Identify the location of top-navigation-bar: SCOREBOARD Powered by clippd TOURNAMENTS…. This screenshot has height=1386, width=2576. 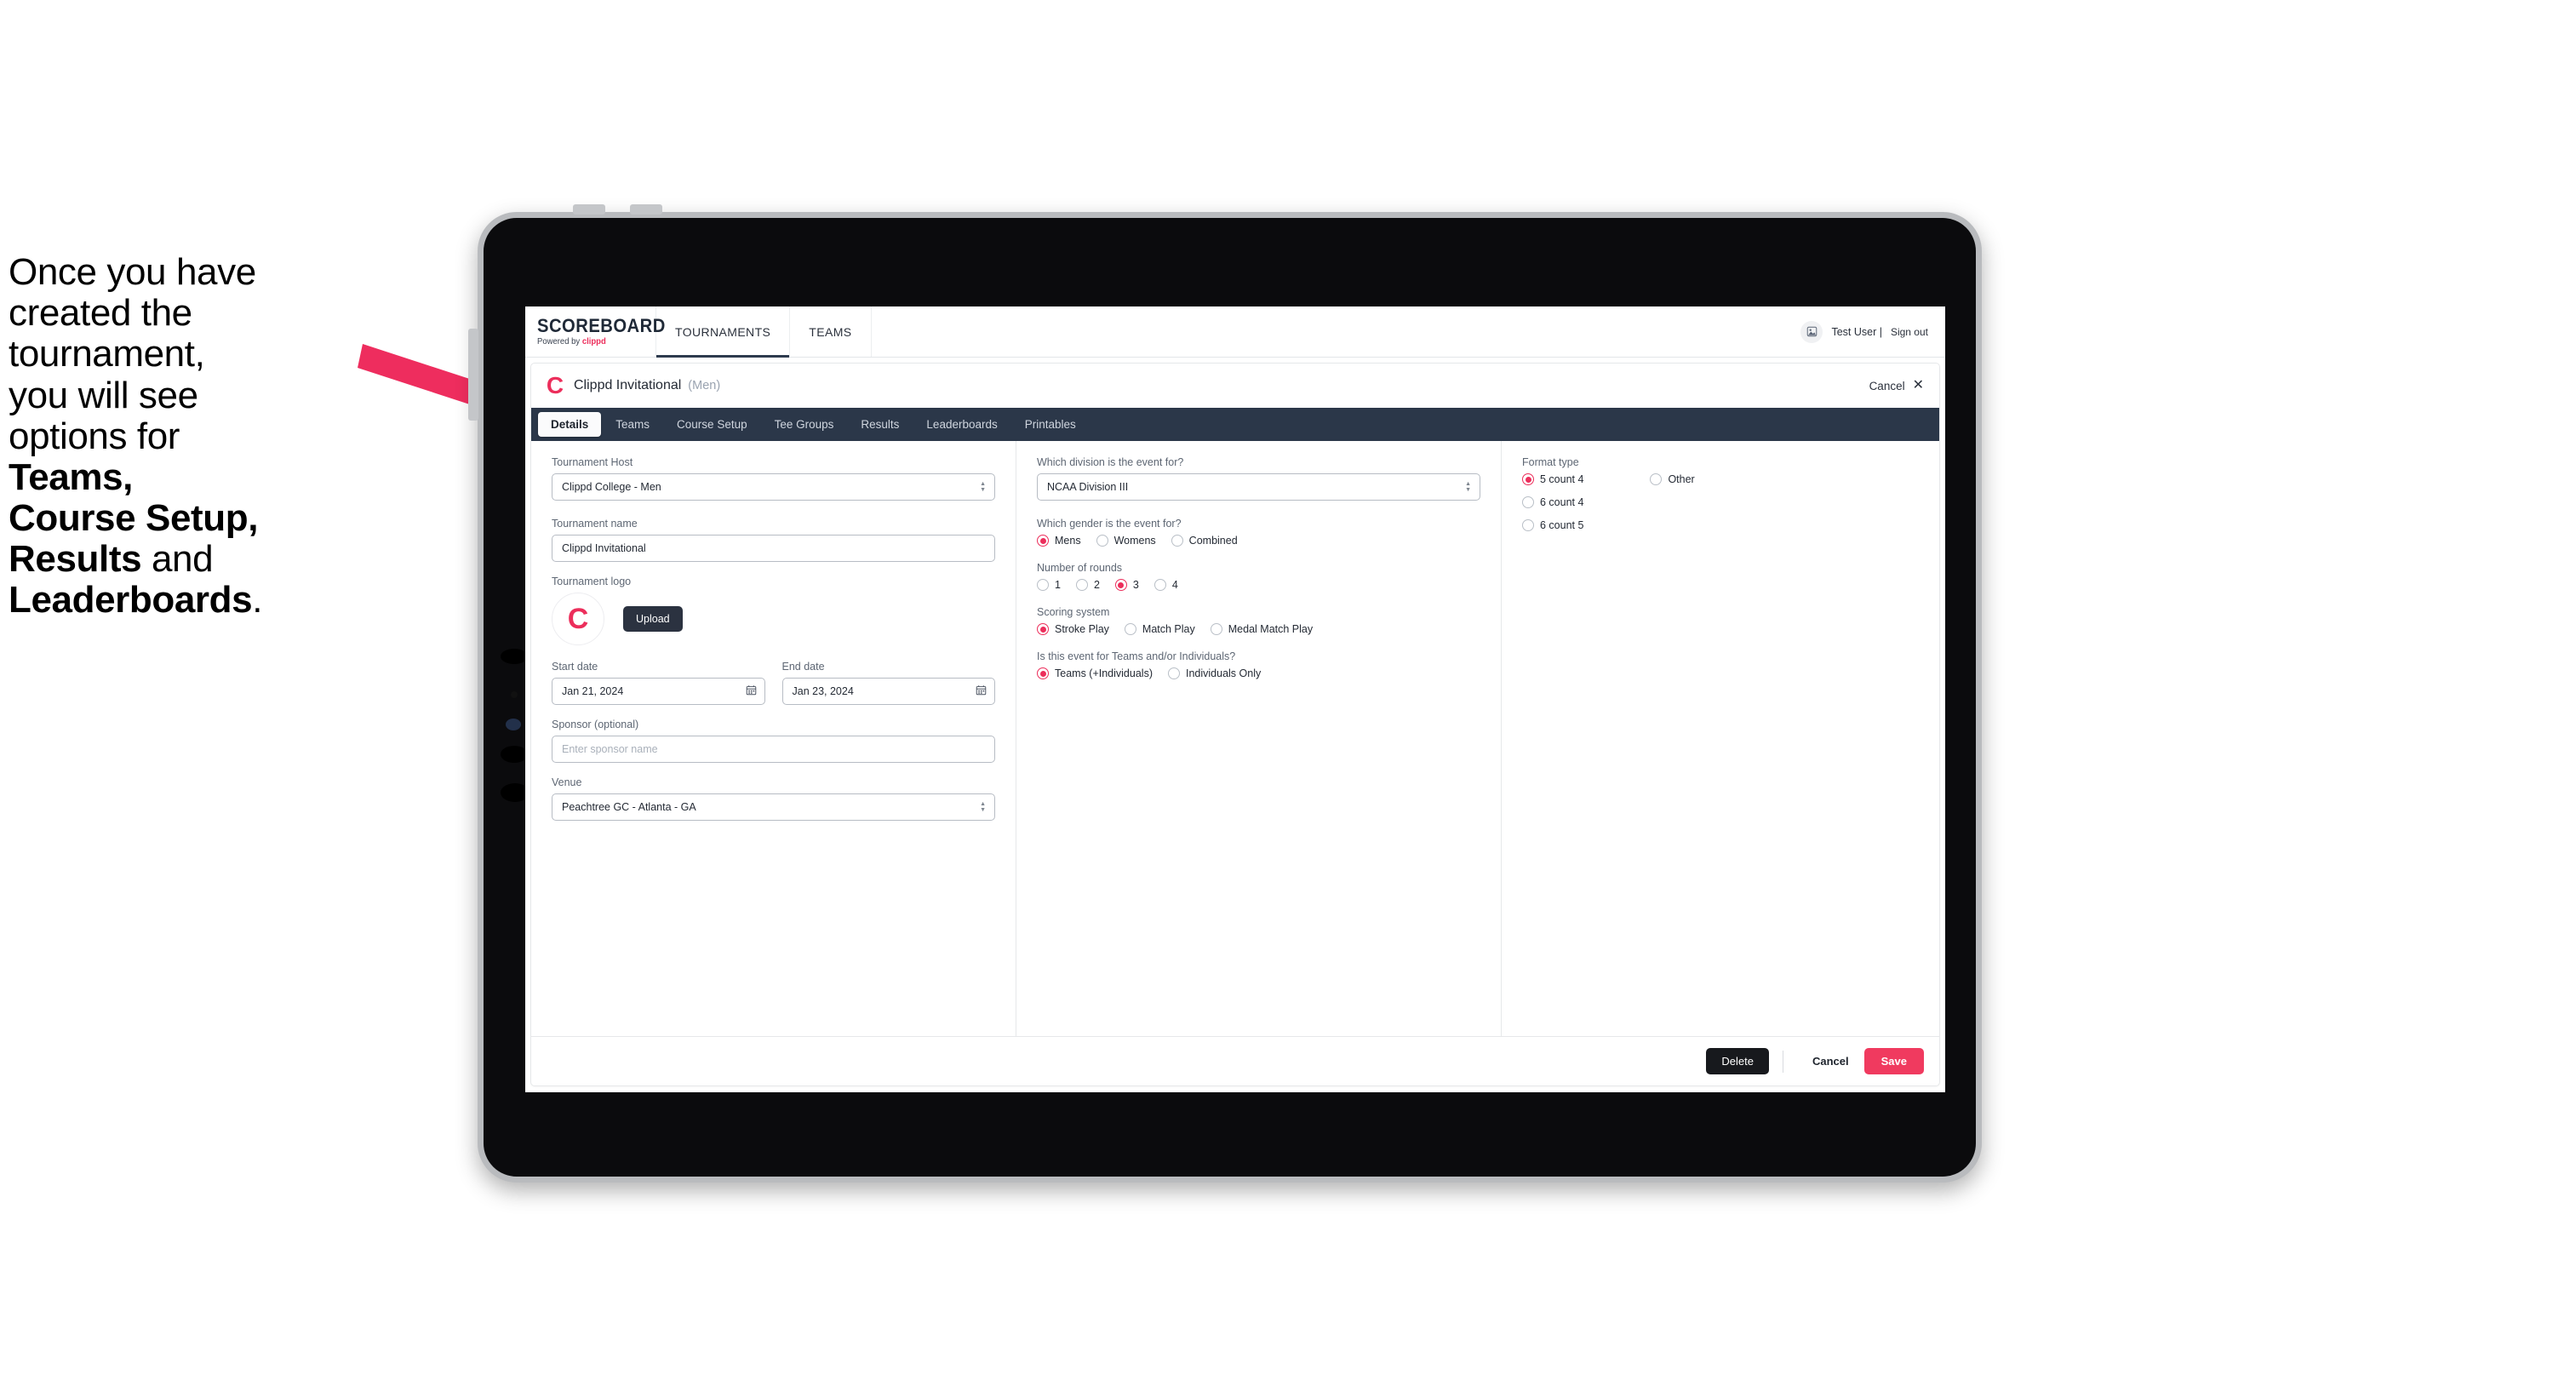
(1235, 332).